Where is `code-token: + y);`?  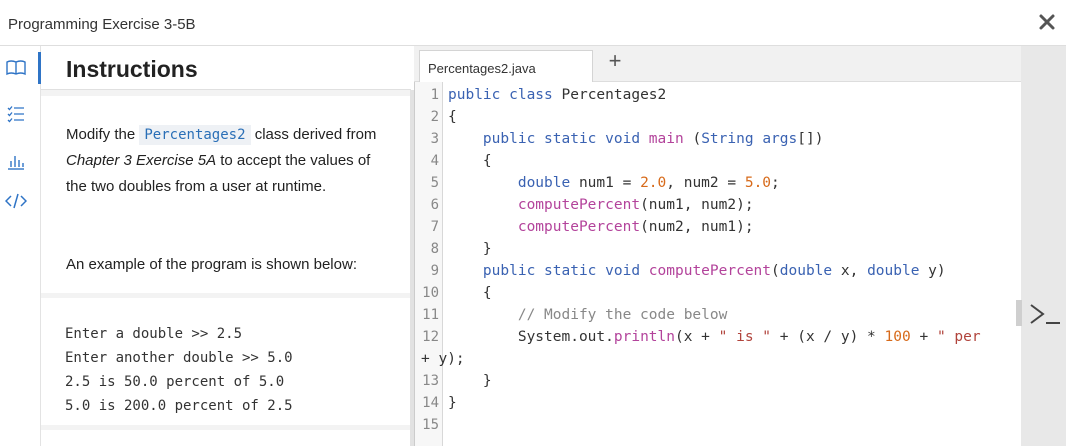
code-token: + y); is located at coordinates (443, 359).